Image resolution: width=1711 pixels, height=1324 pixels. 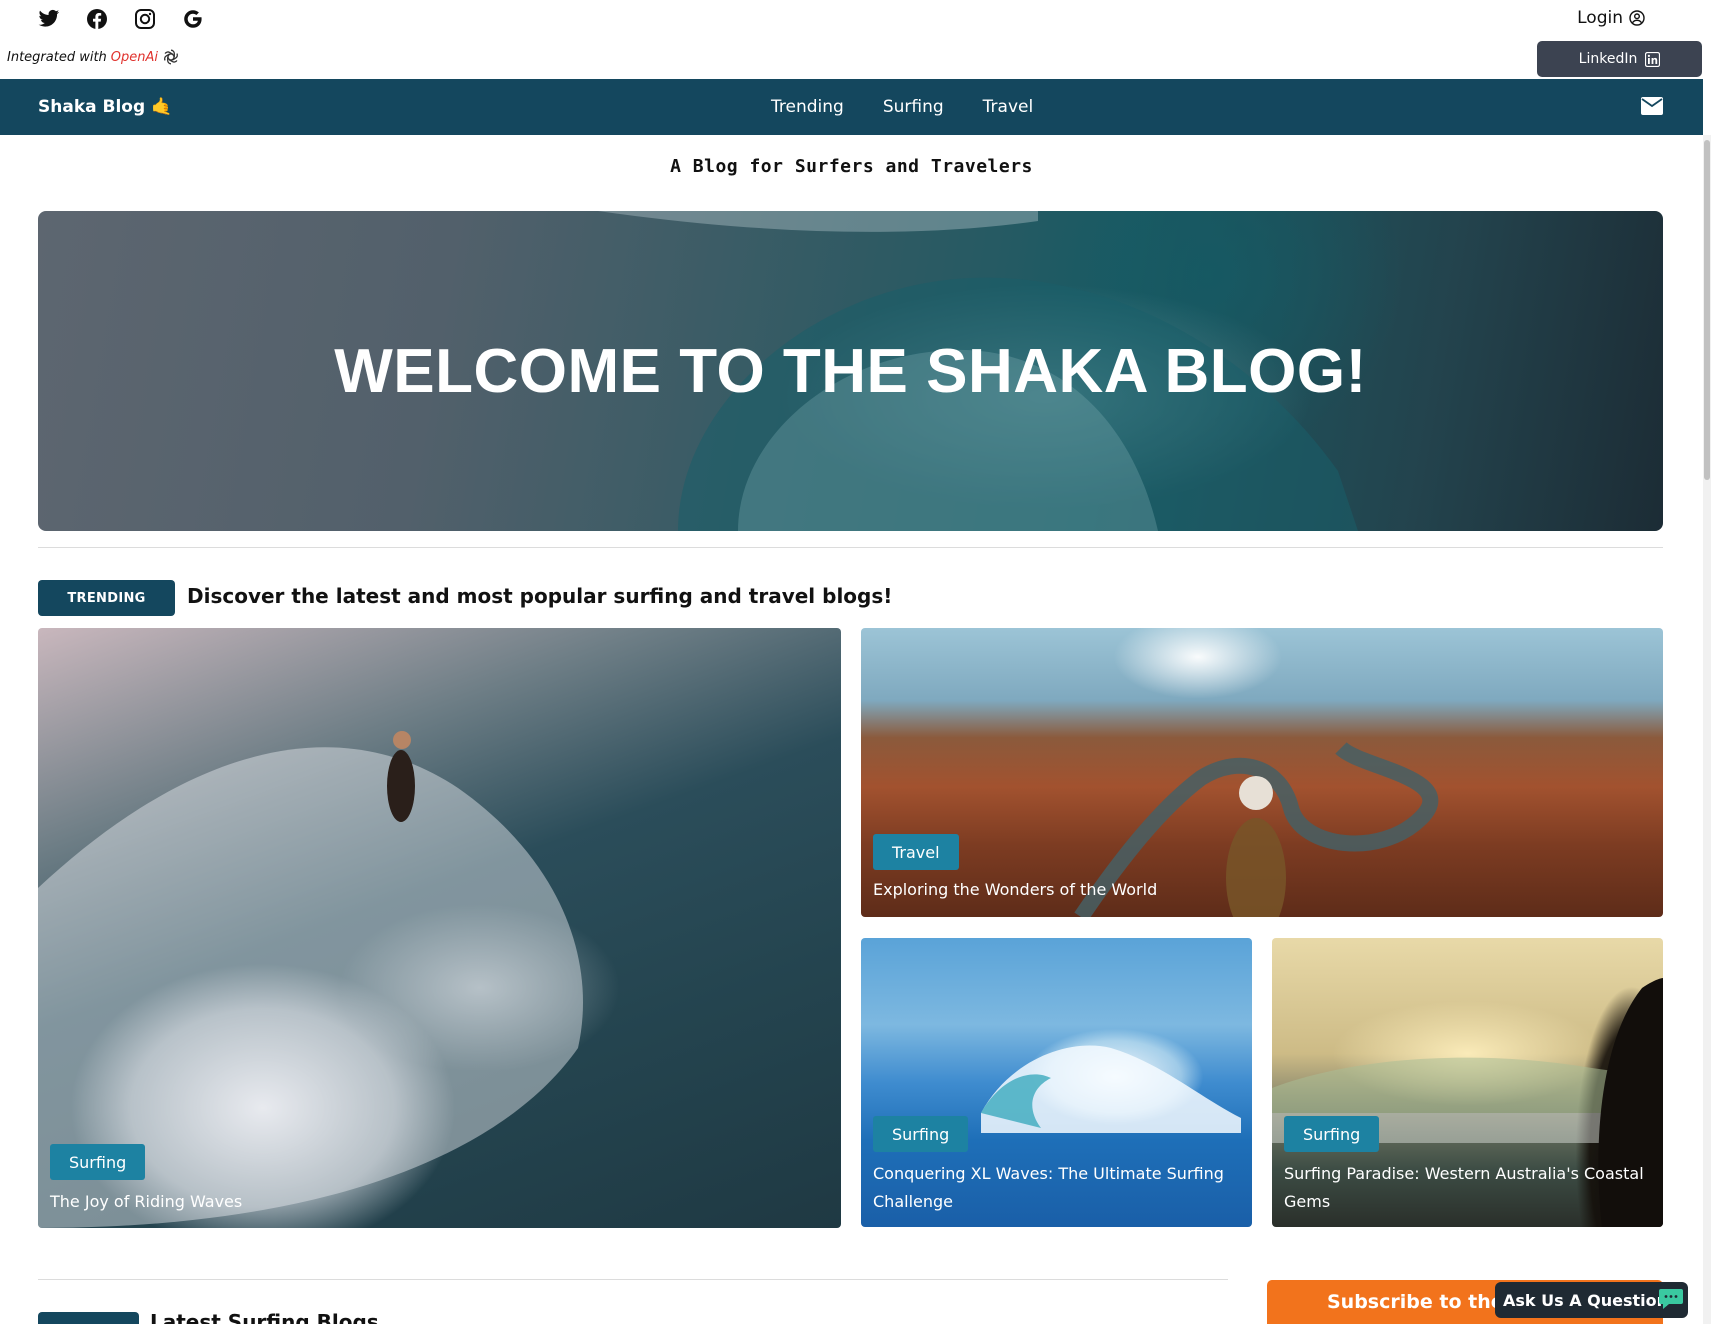 What do you see at coordinates (1707, 310) in the screenshot?
I see `scrollbar-thumb` at bounding box center [1707, 310].